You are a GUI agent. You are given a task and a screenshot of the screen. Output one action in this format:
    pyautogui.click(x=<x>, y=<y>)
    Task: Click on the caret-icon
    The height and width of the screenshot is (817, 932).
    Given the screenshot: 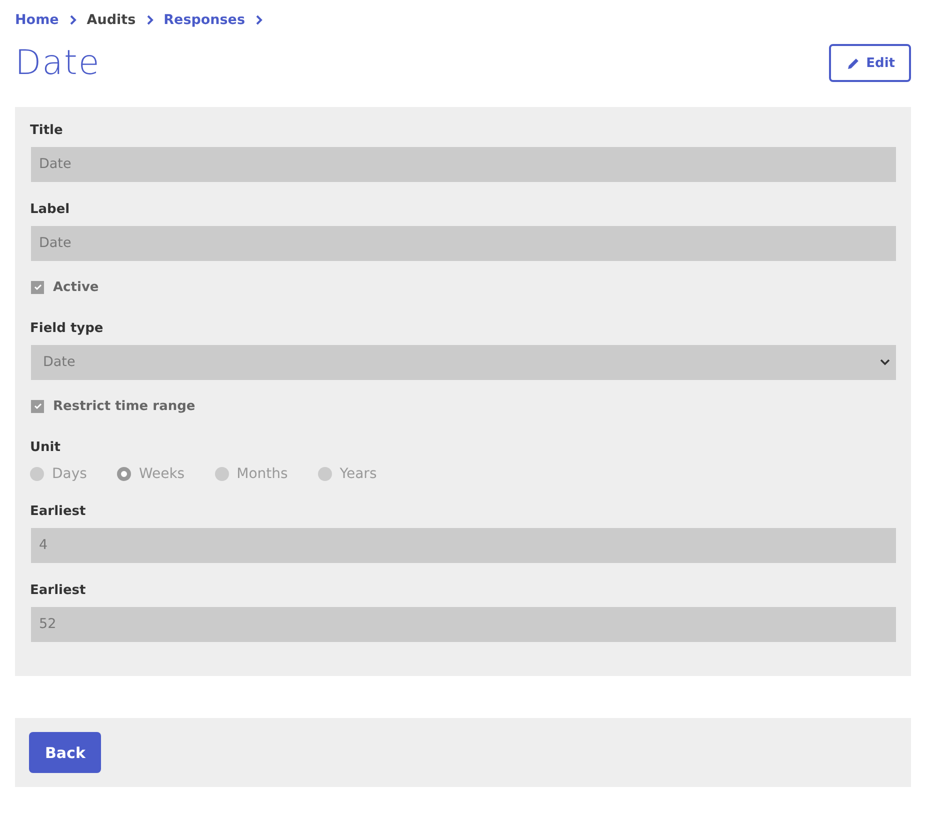 What is the action you would take?
    pyautogui.click(x=885, y=362)
    